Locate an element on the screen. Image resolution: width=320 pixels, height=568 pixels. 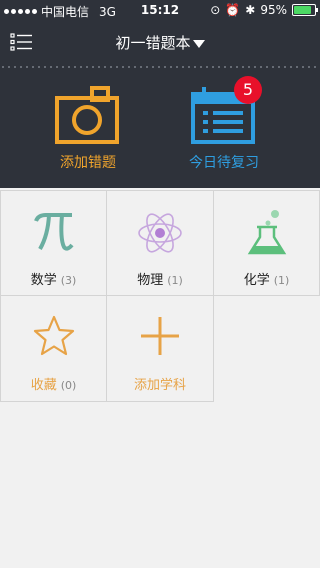
nav-bar: 初一错题本 is located at coordinates (160, 42).